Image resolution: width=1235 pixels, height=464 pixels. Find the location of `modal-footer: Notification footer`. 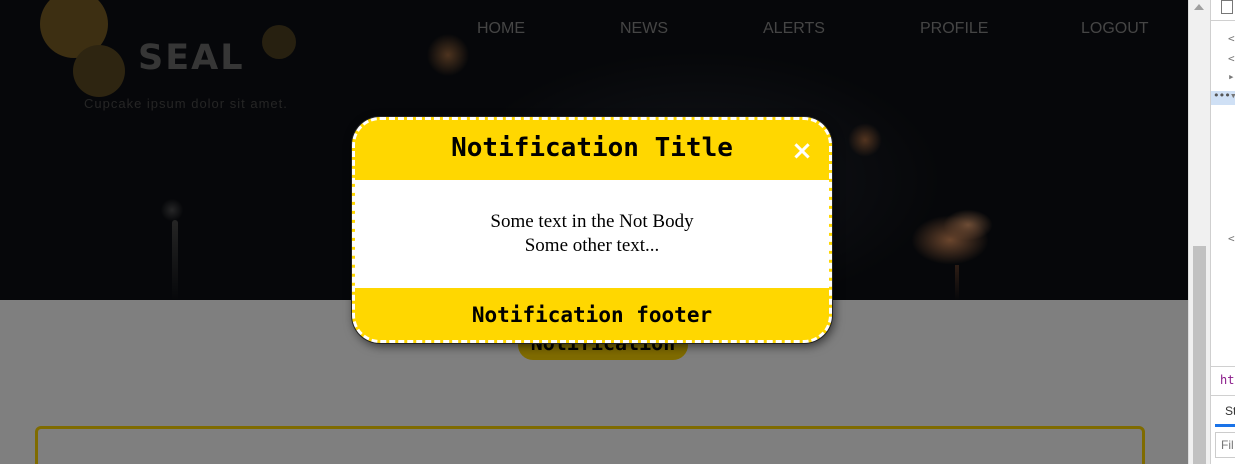

modal-footer: Notification footer is located at coordinates (592, 315).